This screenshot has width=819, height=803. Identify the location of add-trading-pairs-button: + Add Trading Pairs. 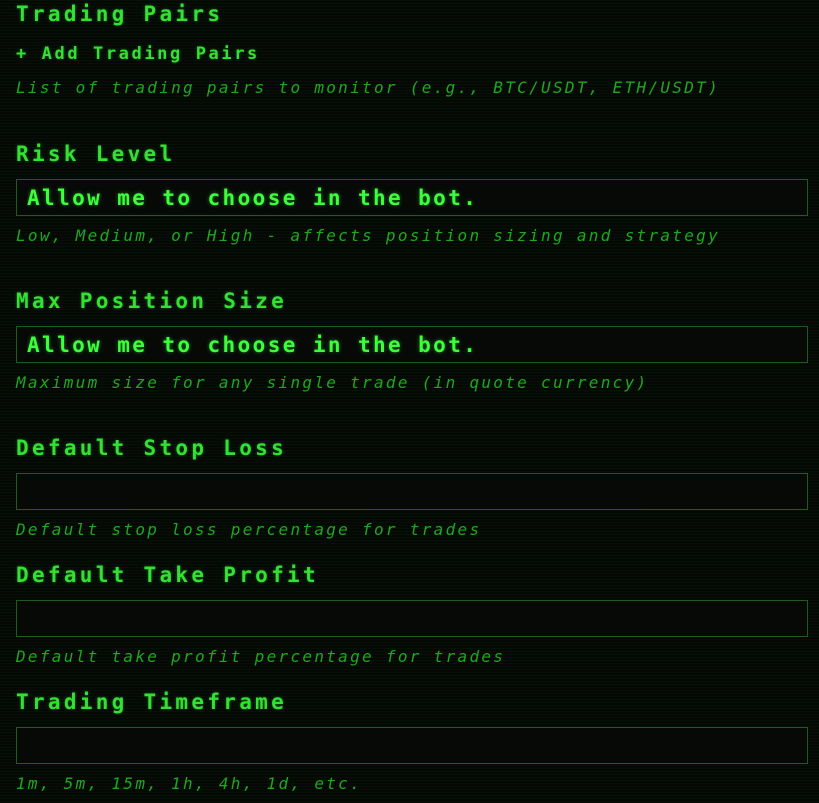
(138, 54).